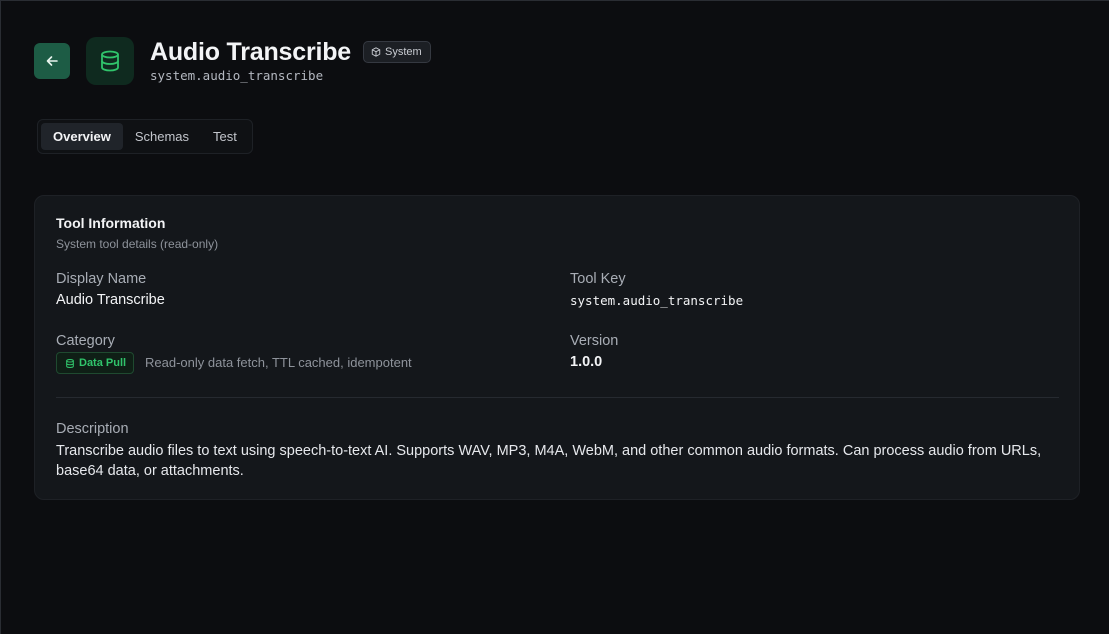 This screenshot has width=1109, height=634. I want to click on display-name-value: Audio Transcribe, so click(110, 300).